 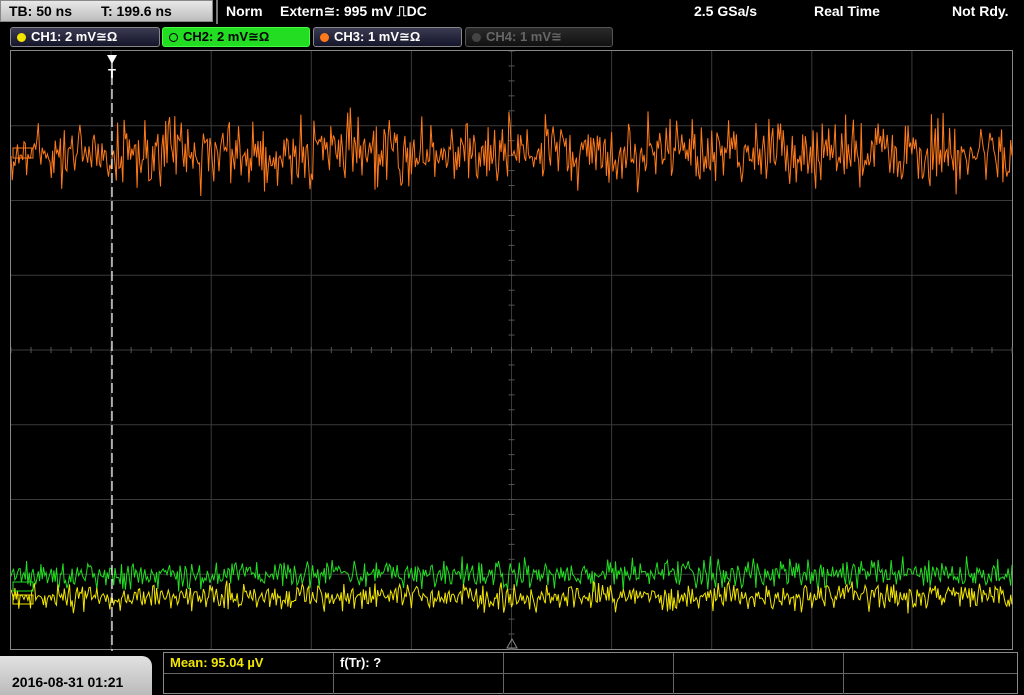 I want to click on acquisition-mode: Real Time, so click(x=847, y=11).